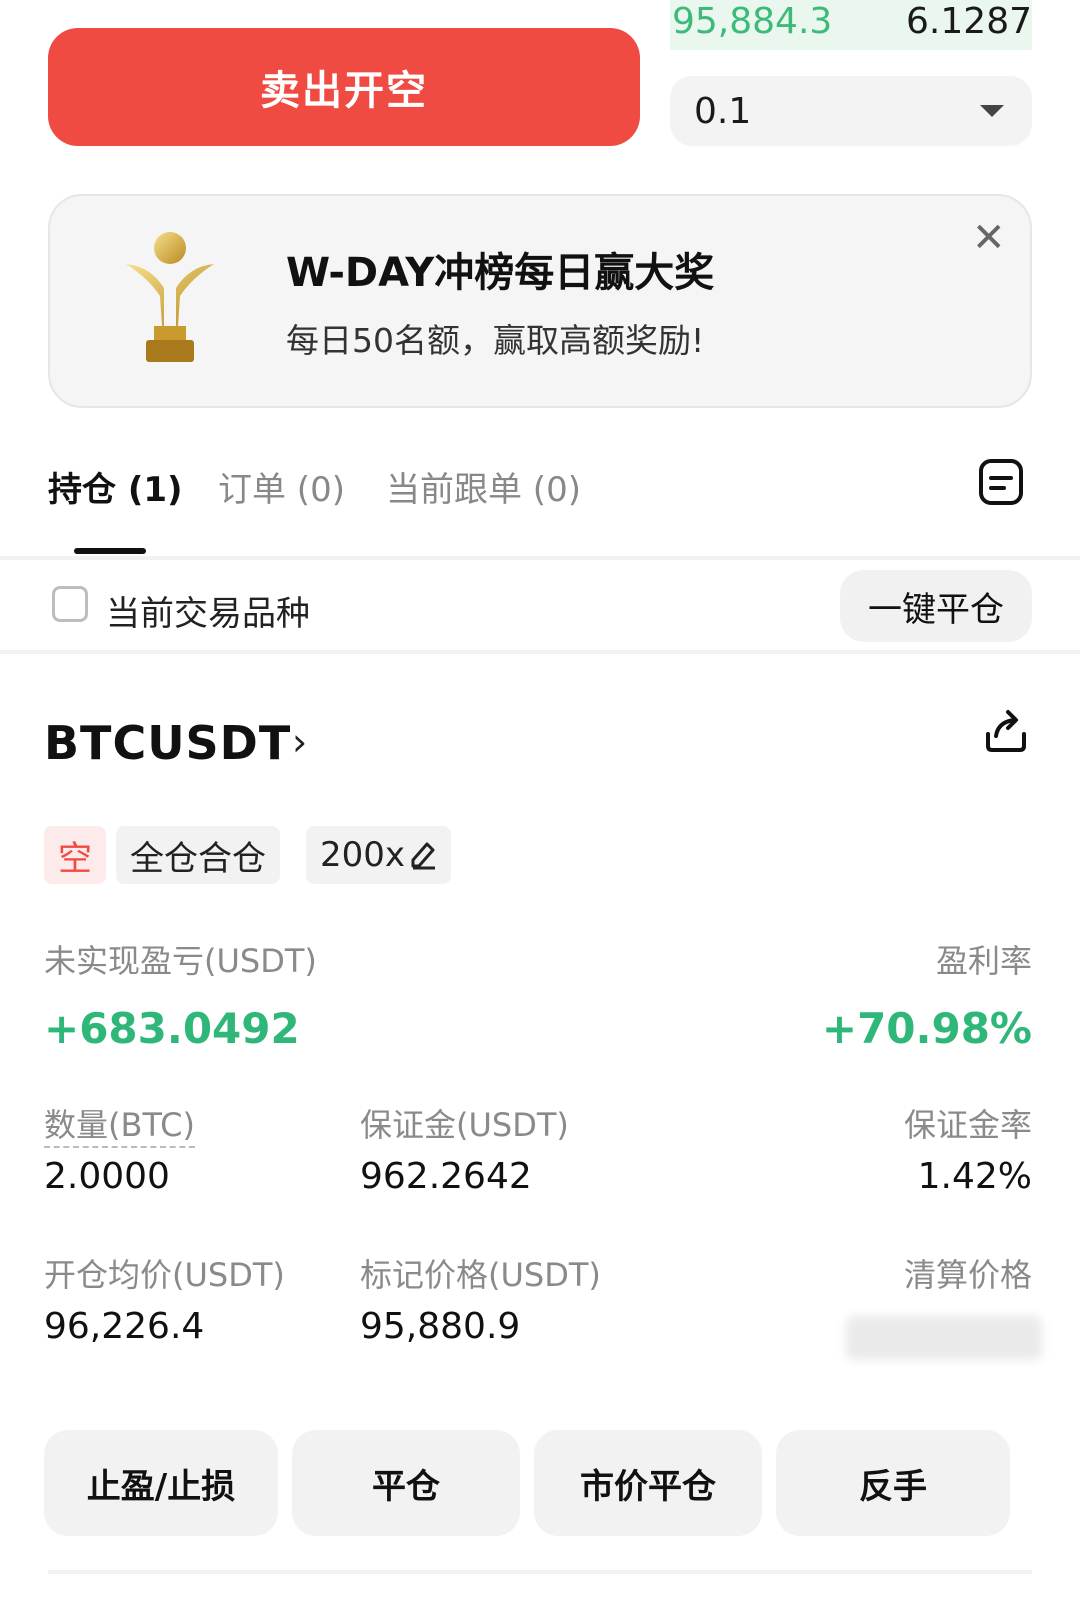  I want to click on leverage-badge: 200x, so click(379, 855).